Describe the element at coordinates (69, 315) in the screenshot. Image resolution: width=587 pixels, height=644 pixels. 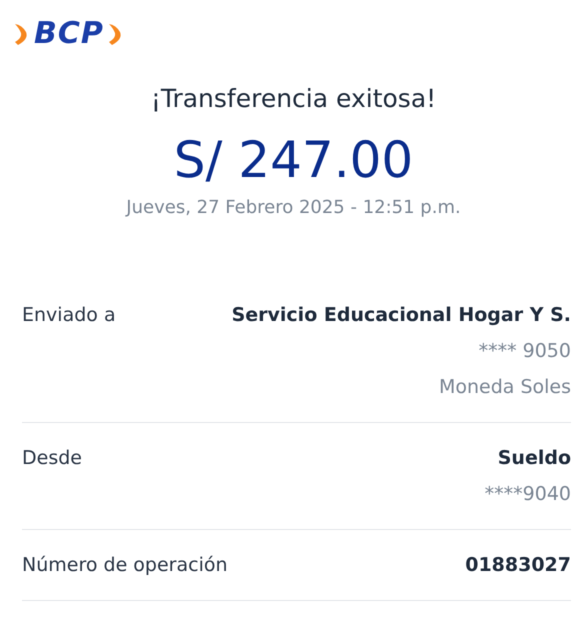
I see `detail-label: Enviado a` at that location.